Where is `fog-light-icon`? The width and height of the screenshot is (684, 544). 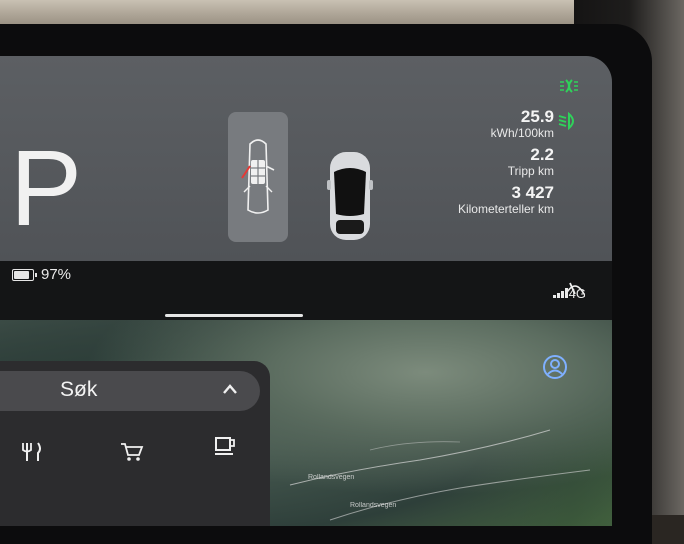
fog-light-icon is located at coordinates (569, 86).